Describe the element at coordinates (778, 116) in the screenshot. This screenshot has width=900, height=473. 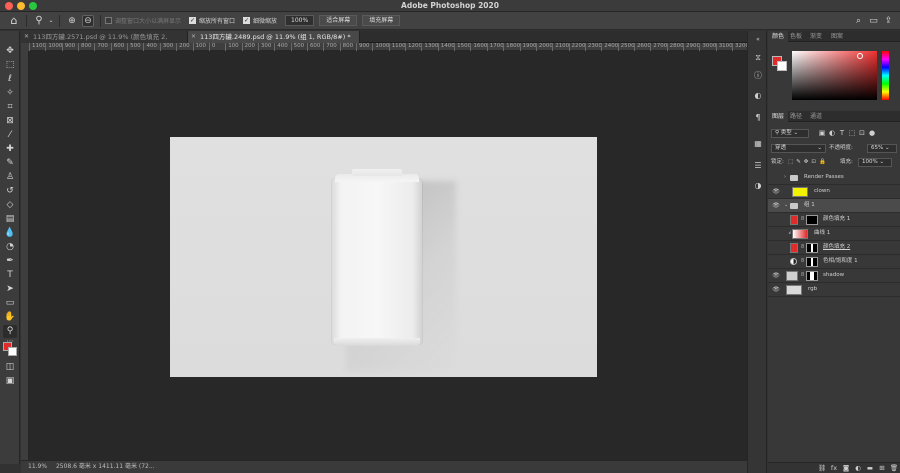
I see `tab-layers: 图层` at that location.